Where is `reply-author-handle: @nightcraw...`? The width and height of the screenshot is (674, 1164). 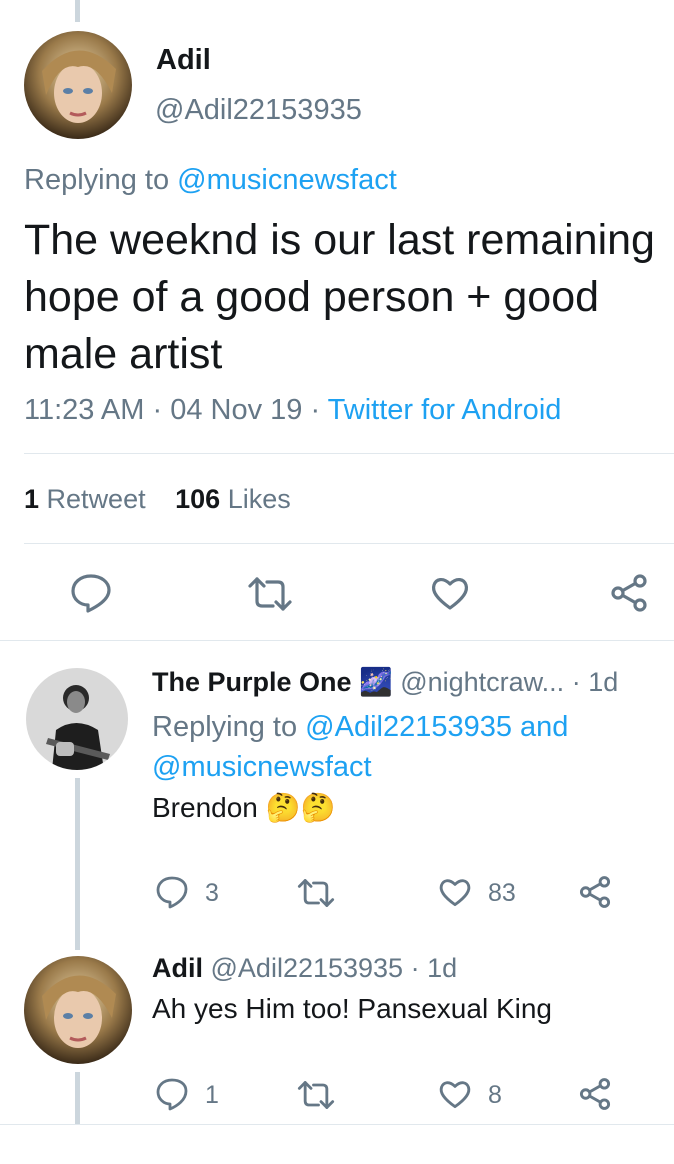 reply-author-handle: @nightcraw... is located at coordinates (482, 682).